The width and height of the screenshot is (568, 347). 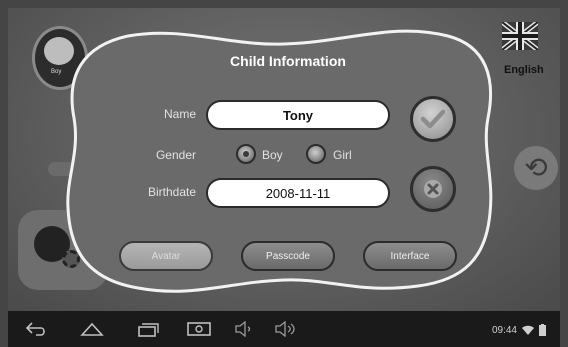 I want to click on confirm-button, so click(x=433, y=119).